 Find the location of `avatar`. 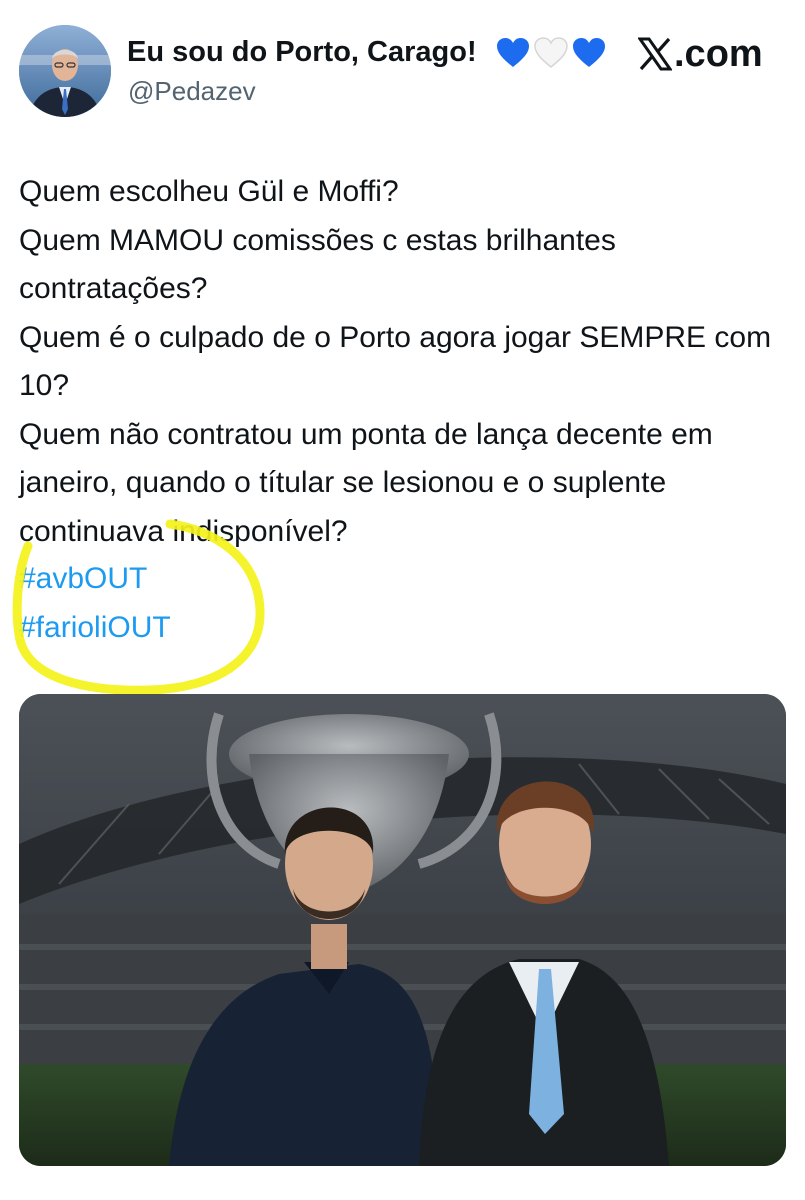

avatar is located at coordinates (65, 71).